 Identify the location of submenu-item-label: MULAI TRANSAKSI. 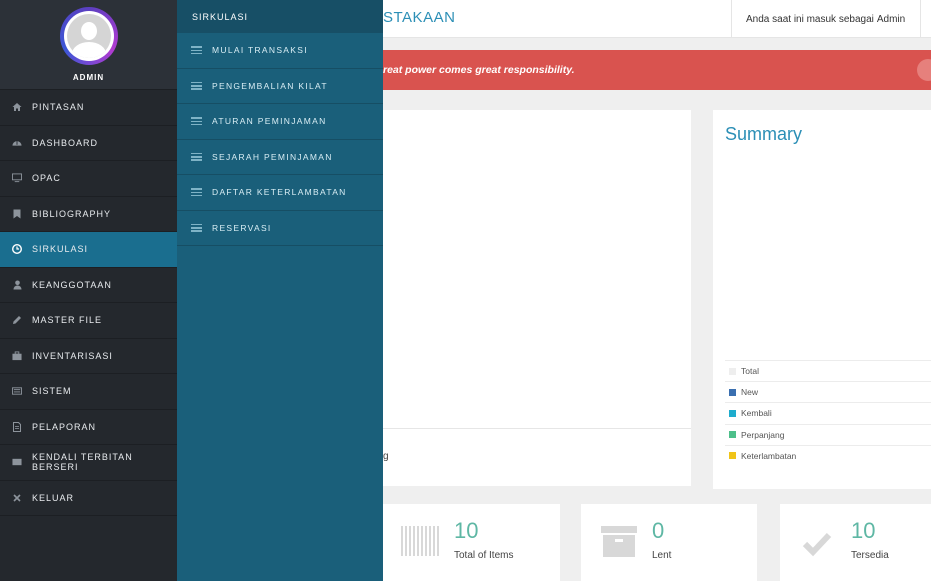
(260, 50).